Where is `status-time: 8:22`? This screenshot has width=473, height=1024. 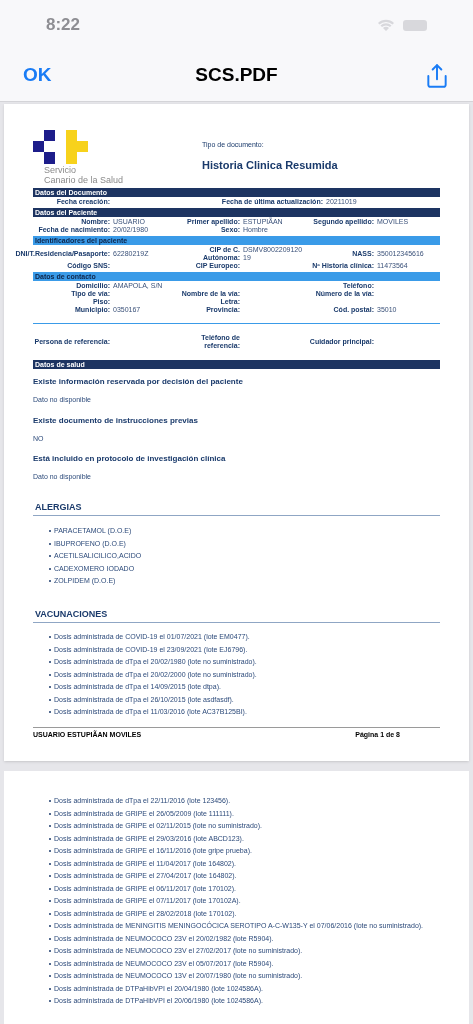
status-time: 8:22 is located at coordinates (63, 25).